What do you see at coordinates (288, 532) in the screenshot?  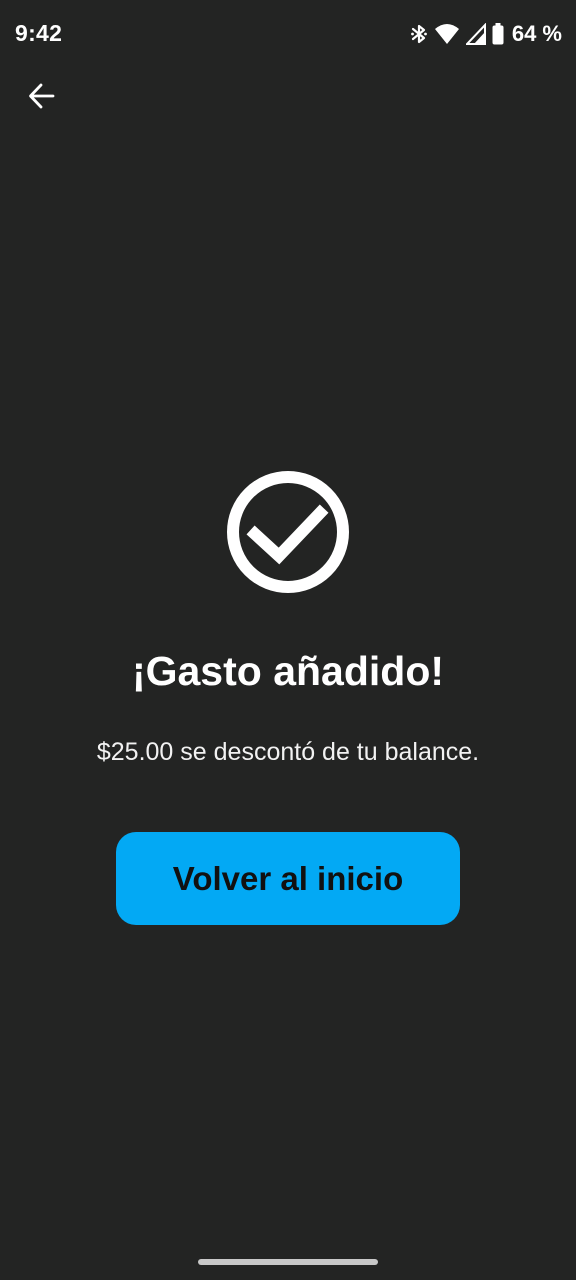 I see `check-circle-icon` at bounding box center [288, 532].